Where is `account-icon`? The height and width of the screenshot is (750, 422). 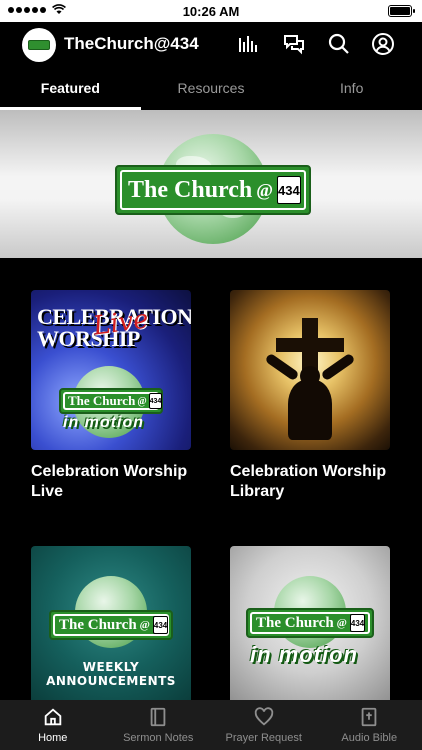 account-icon is located at coordinates (383, 44).